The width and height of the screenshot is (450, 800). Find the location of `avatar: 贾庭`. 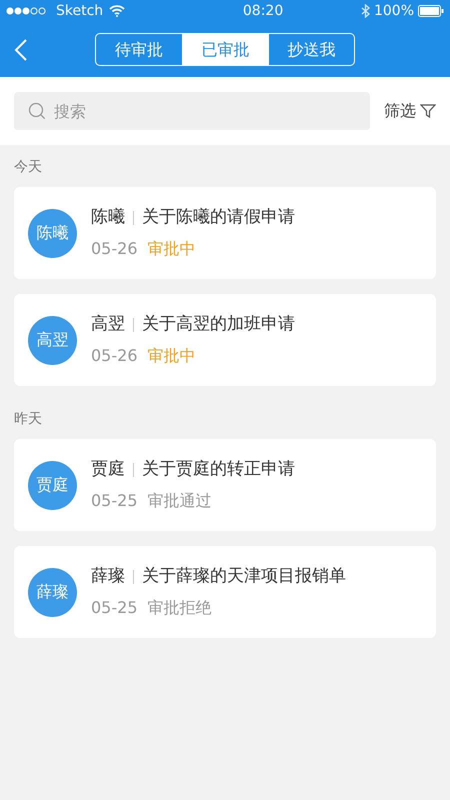

avatar: 贾庭 is located at coordinates (52, 485).